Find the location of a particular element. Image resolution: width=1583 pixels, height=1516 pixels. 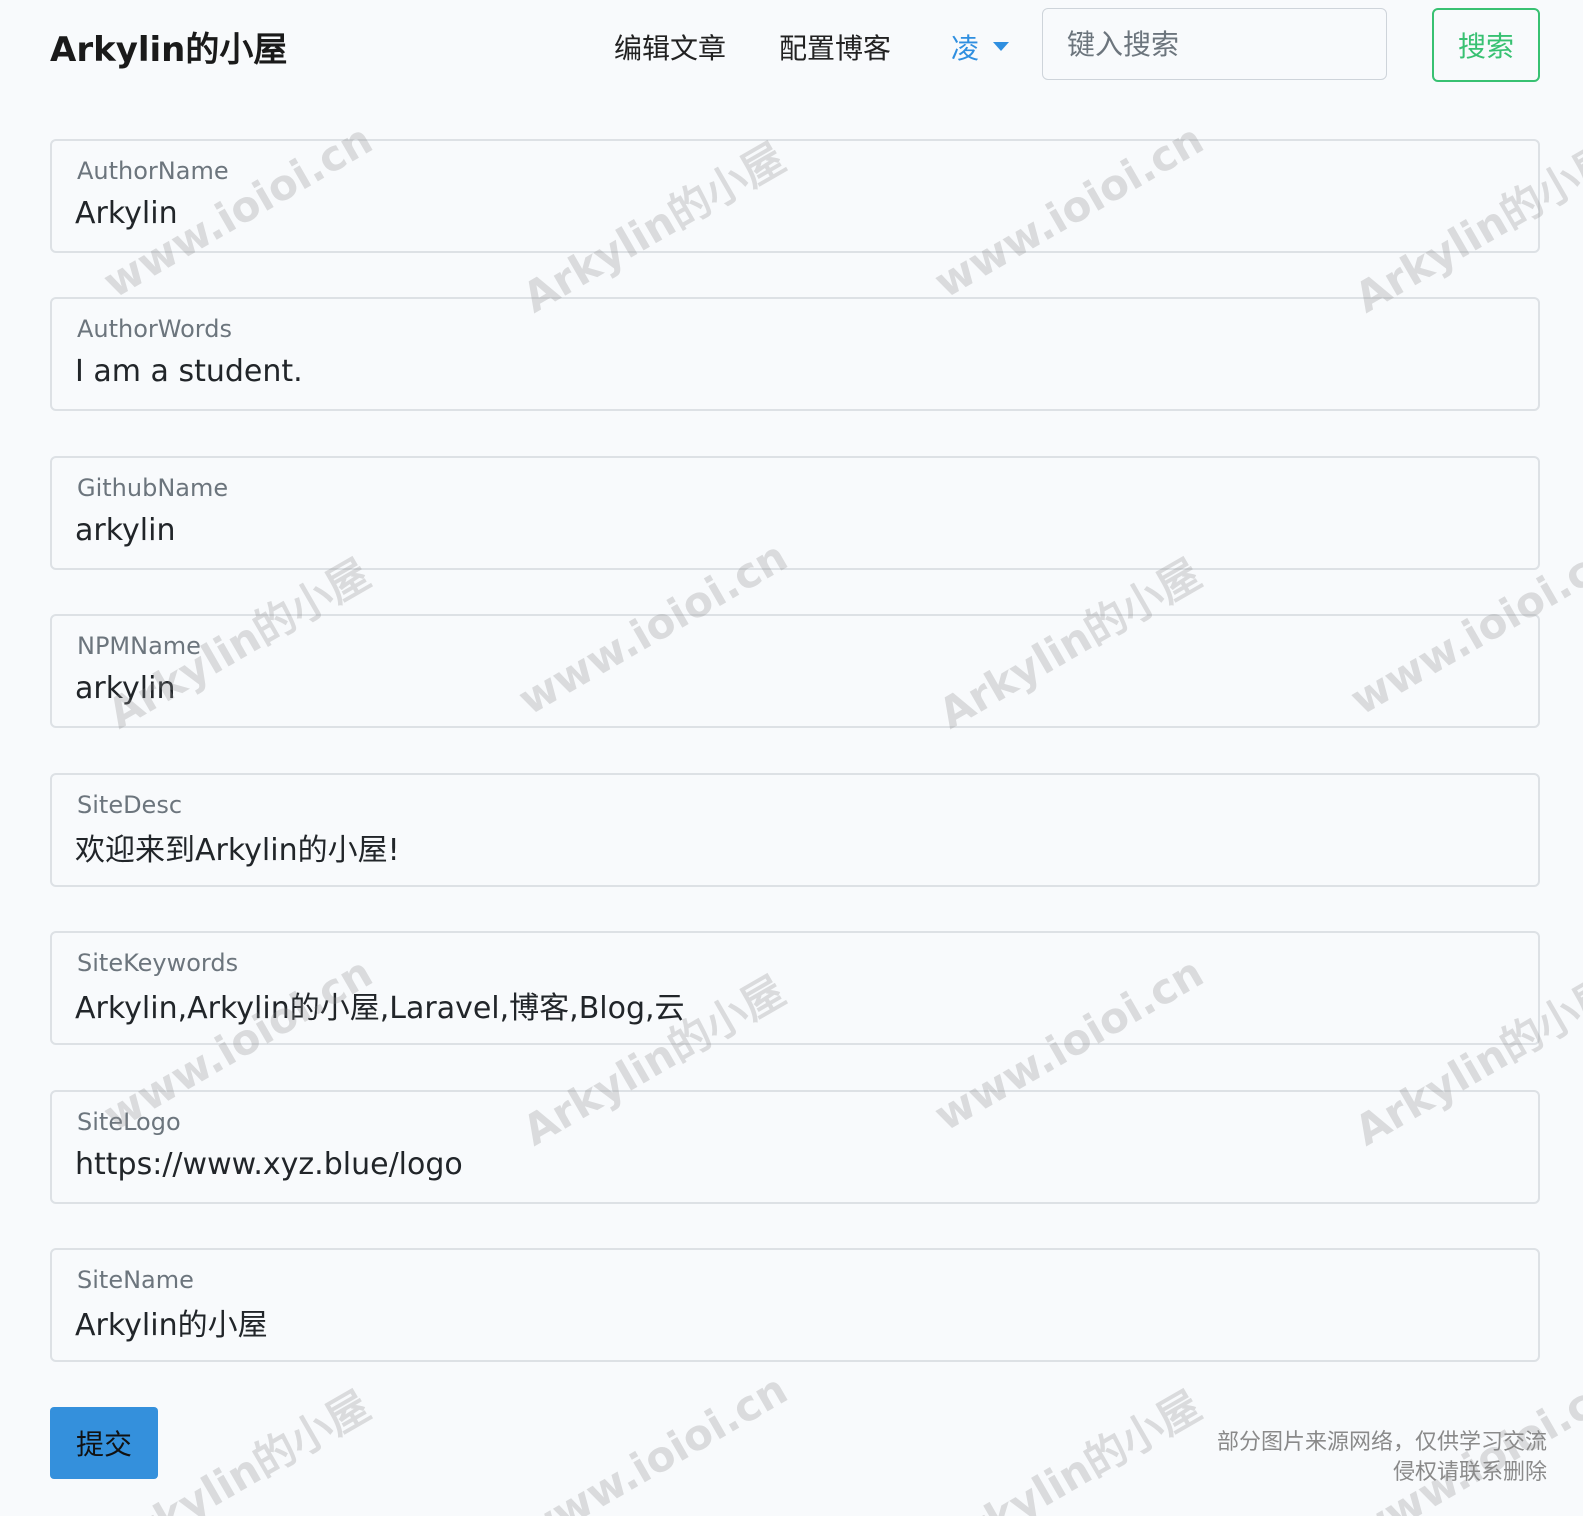

search-button: 搜索 is located at coordinates (1486, 45).